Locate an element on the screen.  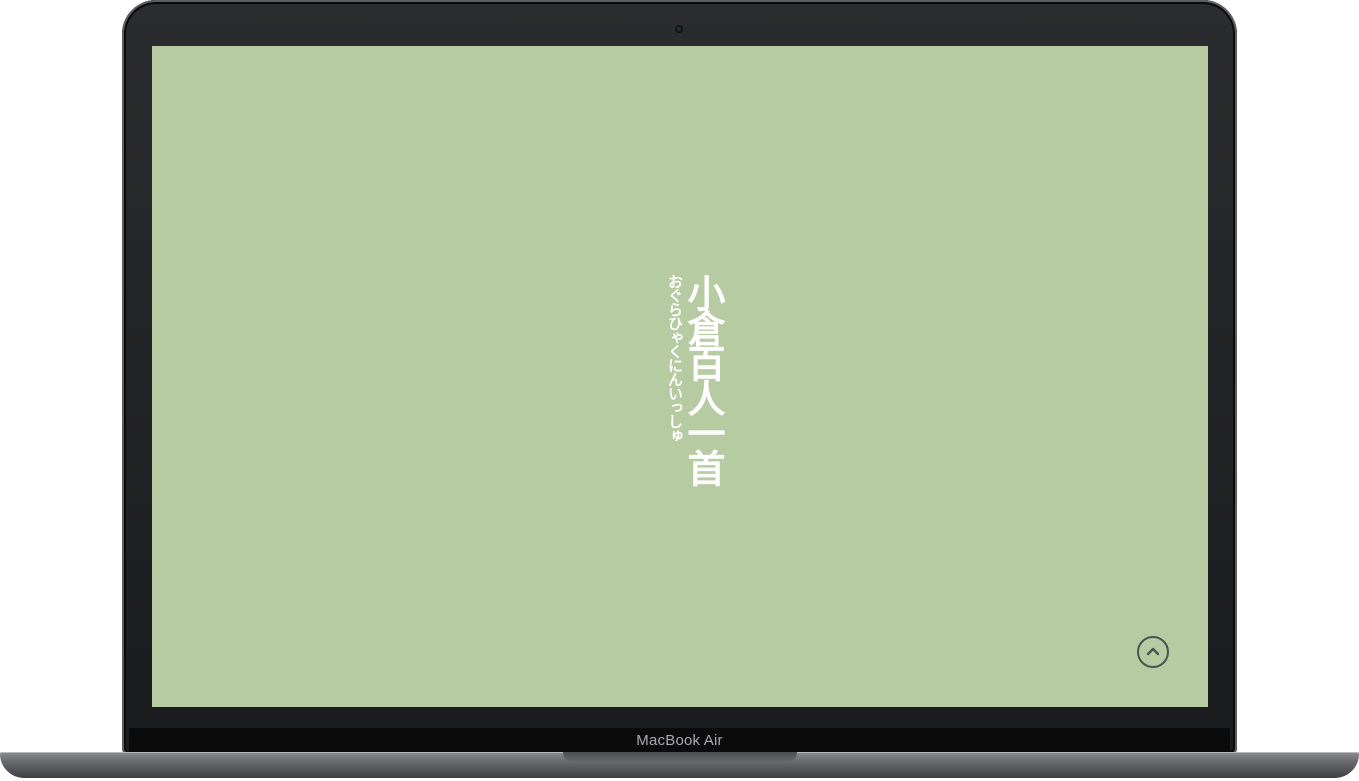
chevron-up-icon is located at coordinates (1153, 651).